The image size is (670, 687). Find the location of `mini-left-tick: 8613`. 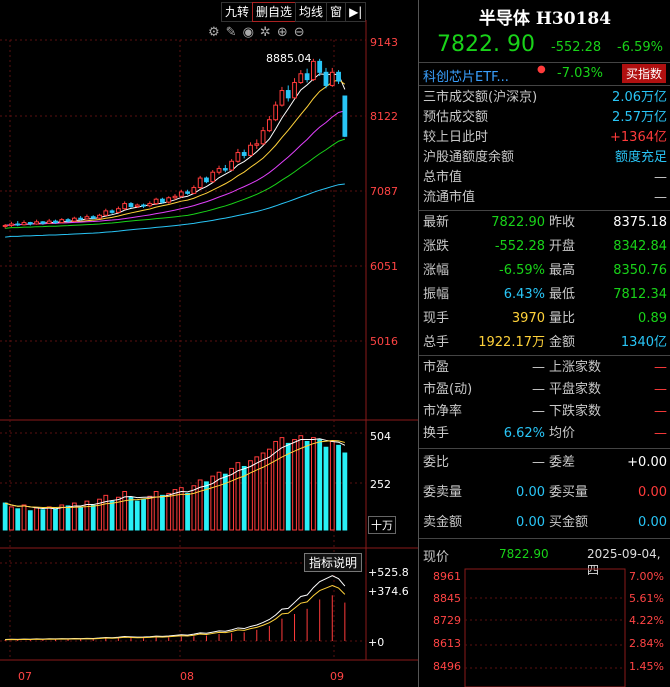

mini-left-tick: 8613 is located at coordinates (447, 643).